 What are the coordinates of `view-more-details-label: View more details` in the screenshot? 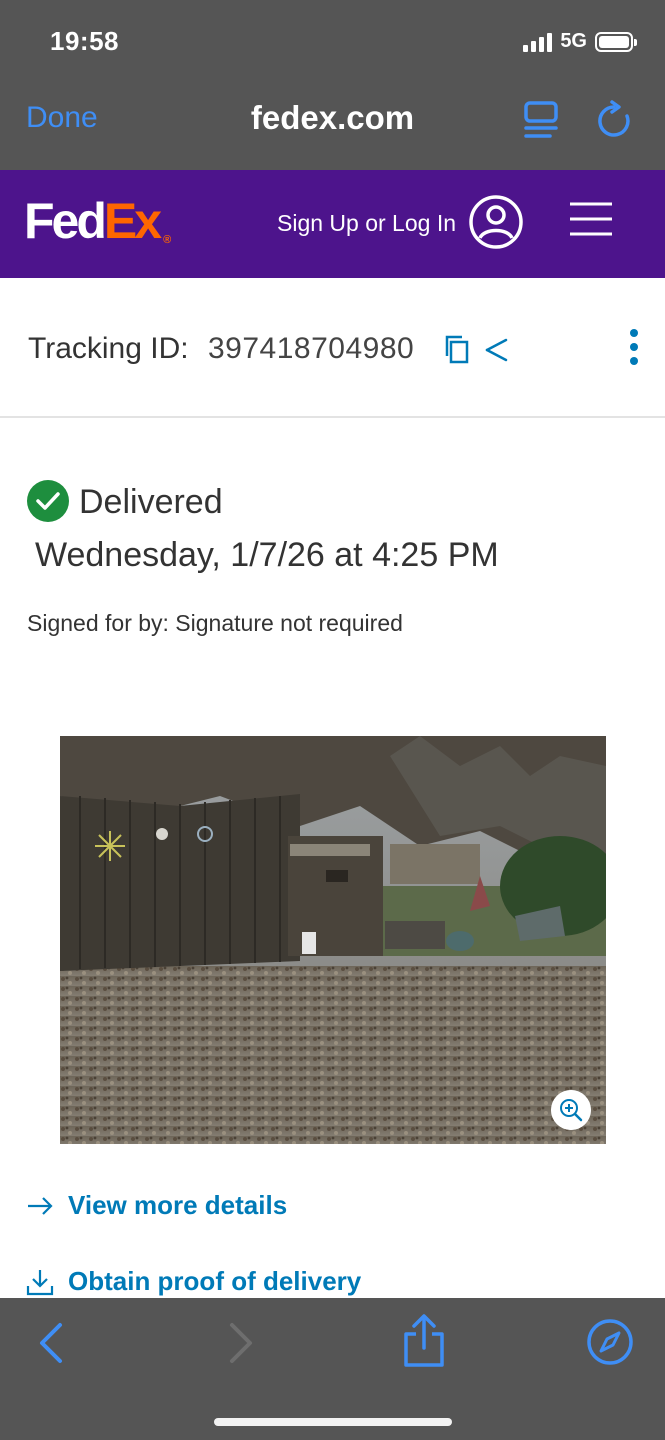 It's located at (178, 1205).